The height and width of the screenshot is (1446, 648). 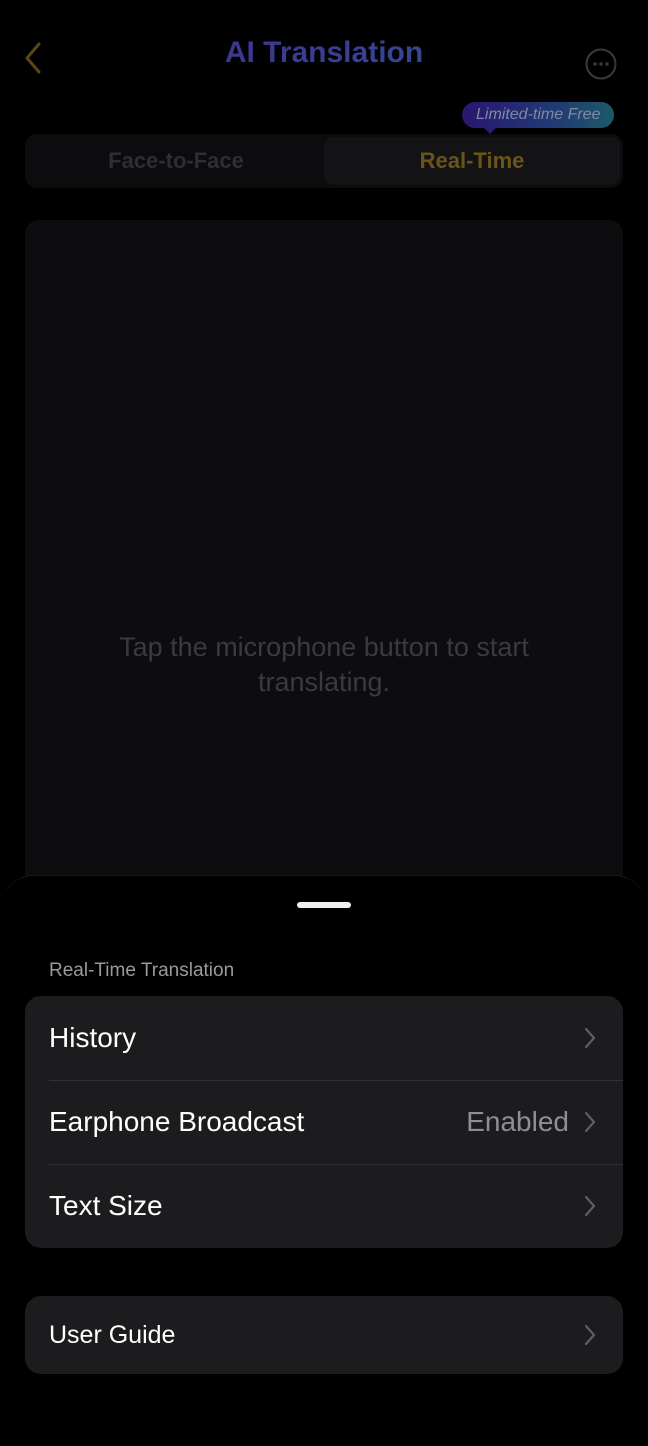 What do you see at coordinates (324, 1206) in the screenshot?
I see `text-size-row: Text Size` at bounding box center [324, 1206].